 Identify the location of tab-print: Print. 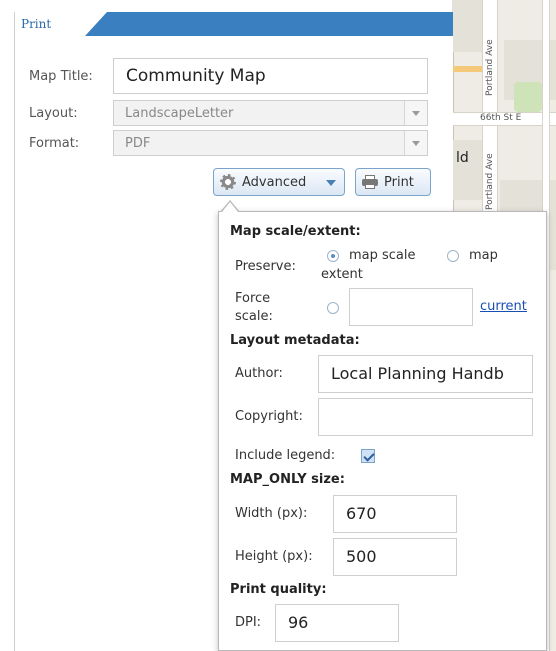
(61, 24).